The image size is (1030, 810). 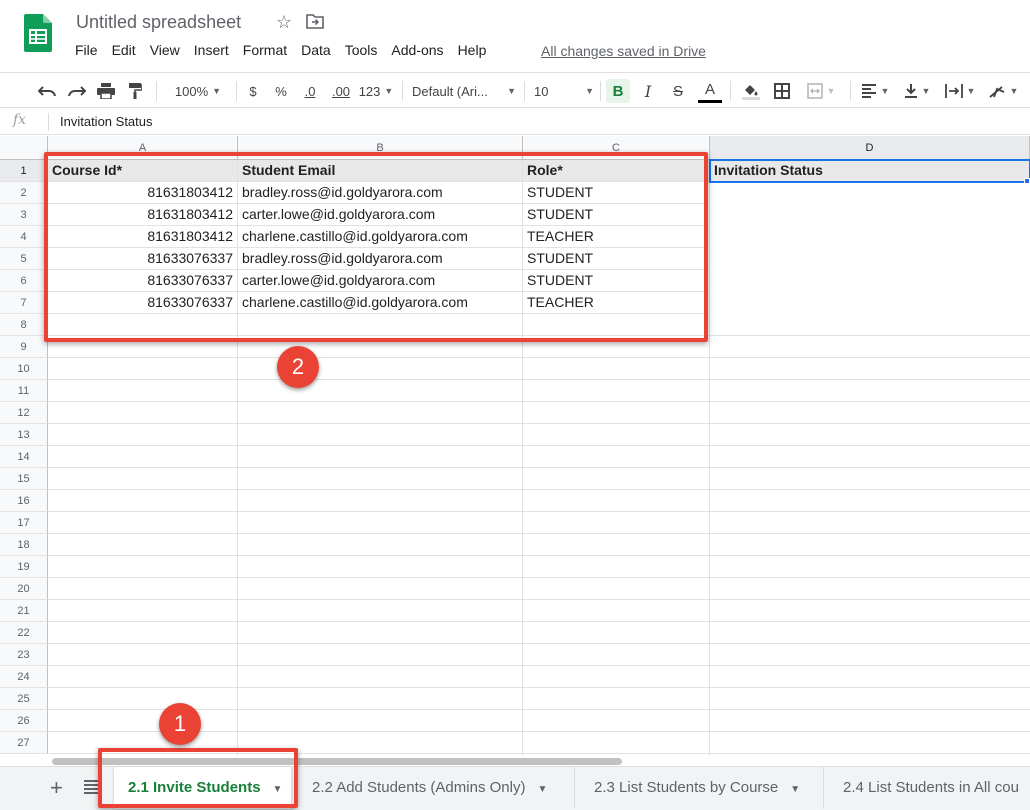 What do you see at coordinates (165, 50) in the screenshot?
I see `menu-view: View` at bounding box center [165, 50].